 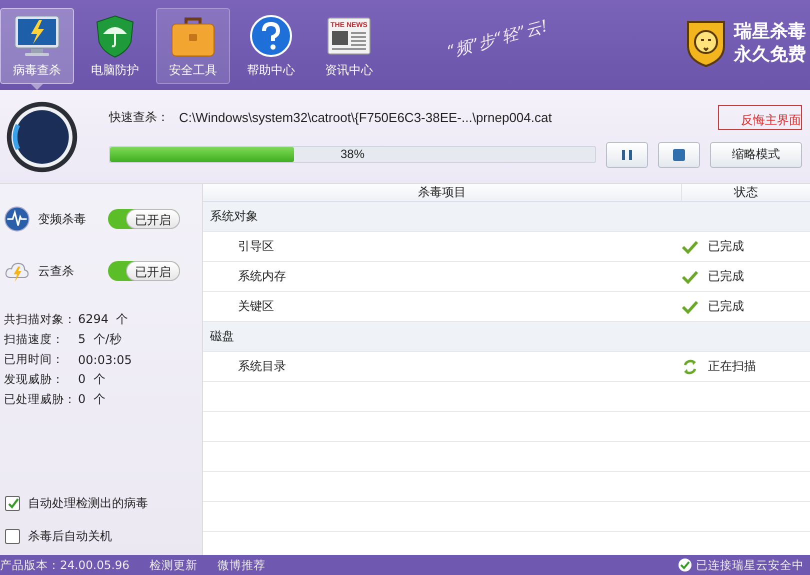 What do you see at coordinates (103, 319) in the screenshot?
I see `stat-value: 6294 个` at bounding box center [103, 319].